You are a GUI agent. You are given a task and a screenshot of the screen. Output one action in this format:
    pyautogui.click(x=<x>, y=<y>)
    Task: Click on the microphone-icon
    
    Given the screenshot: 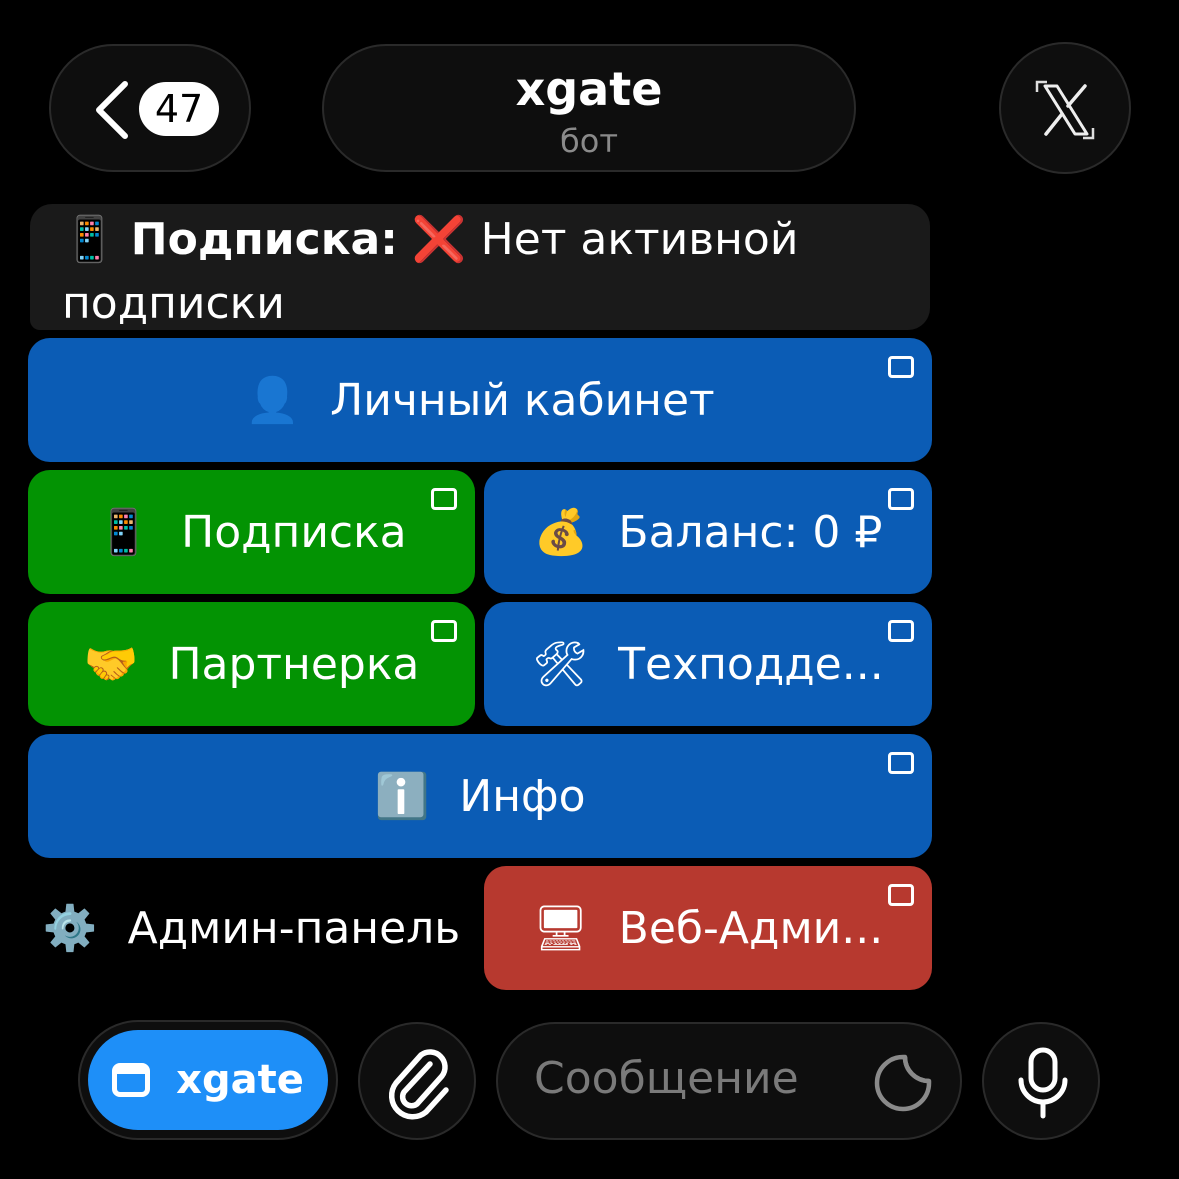 What is the action you would take?
    pyautogui.click(x=1043, y=1083)
    